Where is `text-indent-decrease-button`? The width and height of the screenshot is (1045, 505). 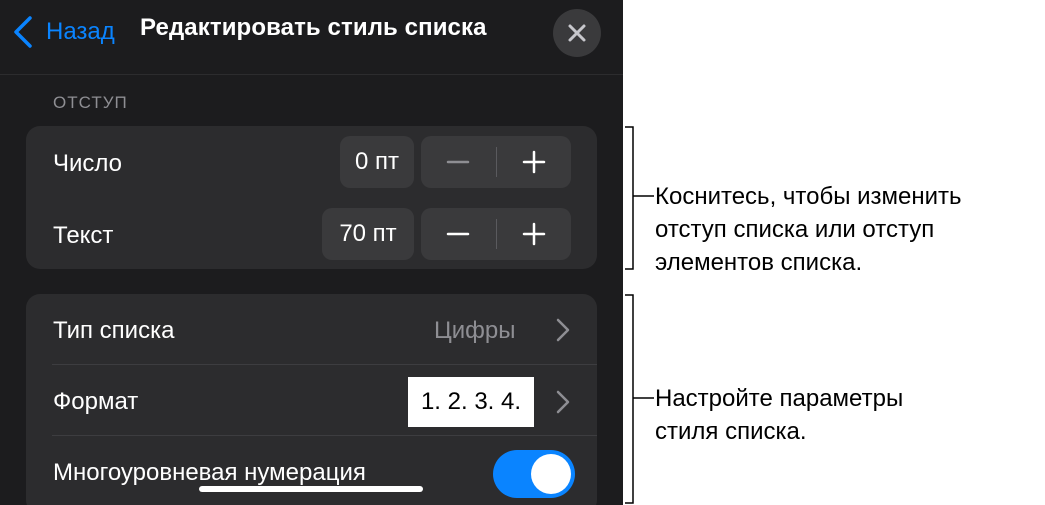 text-indent-decrease-button is located at coordinates (458, 234).